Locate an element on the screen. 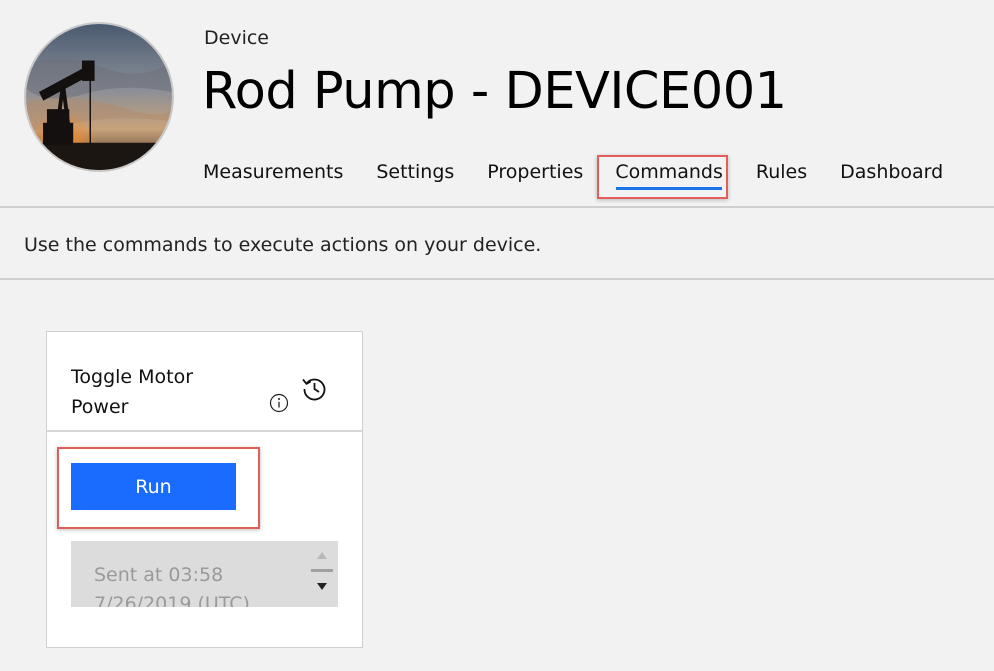  command-status-text: Sent at 03:58 7/26/2019 (UTC) is located at coordinates (199, 584).